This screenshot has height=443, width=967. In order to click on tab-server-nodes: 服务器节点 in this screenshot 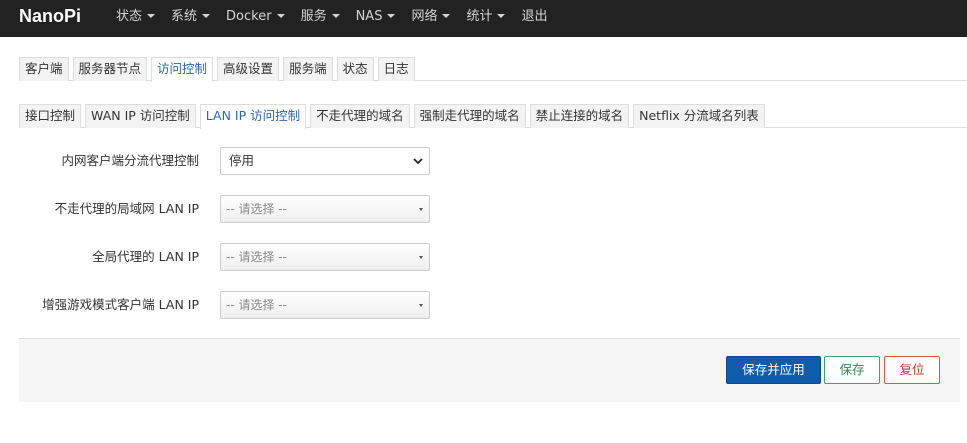, I will do `click(110, 69)`.